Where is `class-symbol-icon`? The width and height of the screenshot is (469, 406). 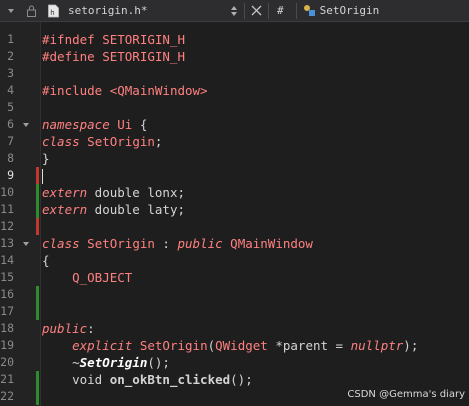 class-symbol-icon is located at coordinates (310, 10).